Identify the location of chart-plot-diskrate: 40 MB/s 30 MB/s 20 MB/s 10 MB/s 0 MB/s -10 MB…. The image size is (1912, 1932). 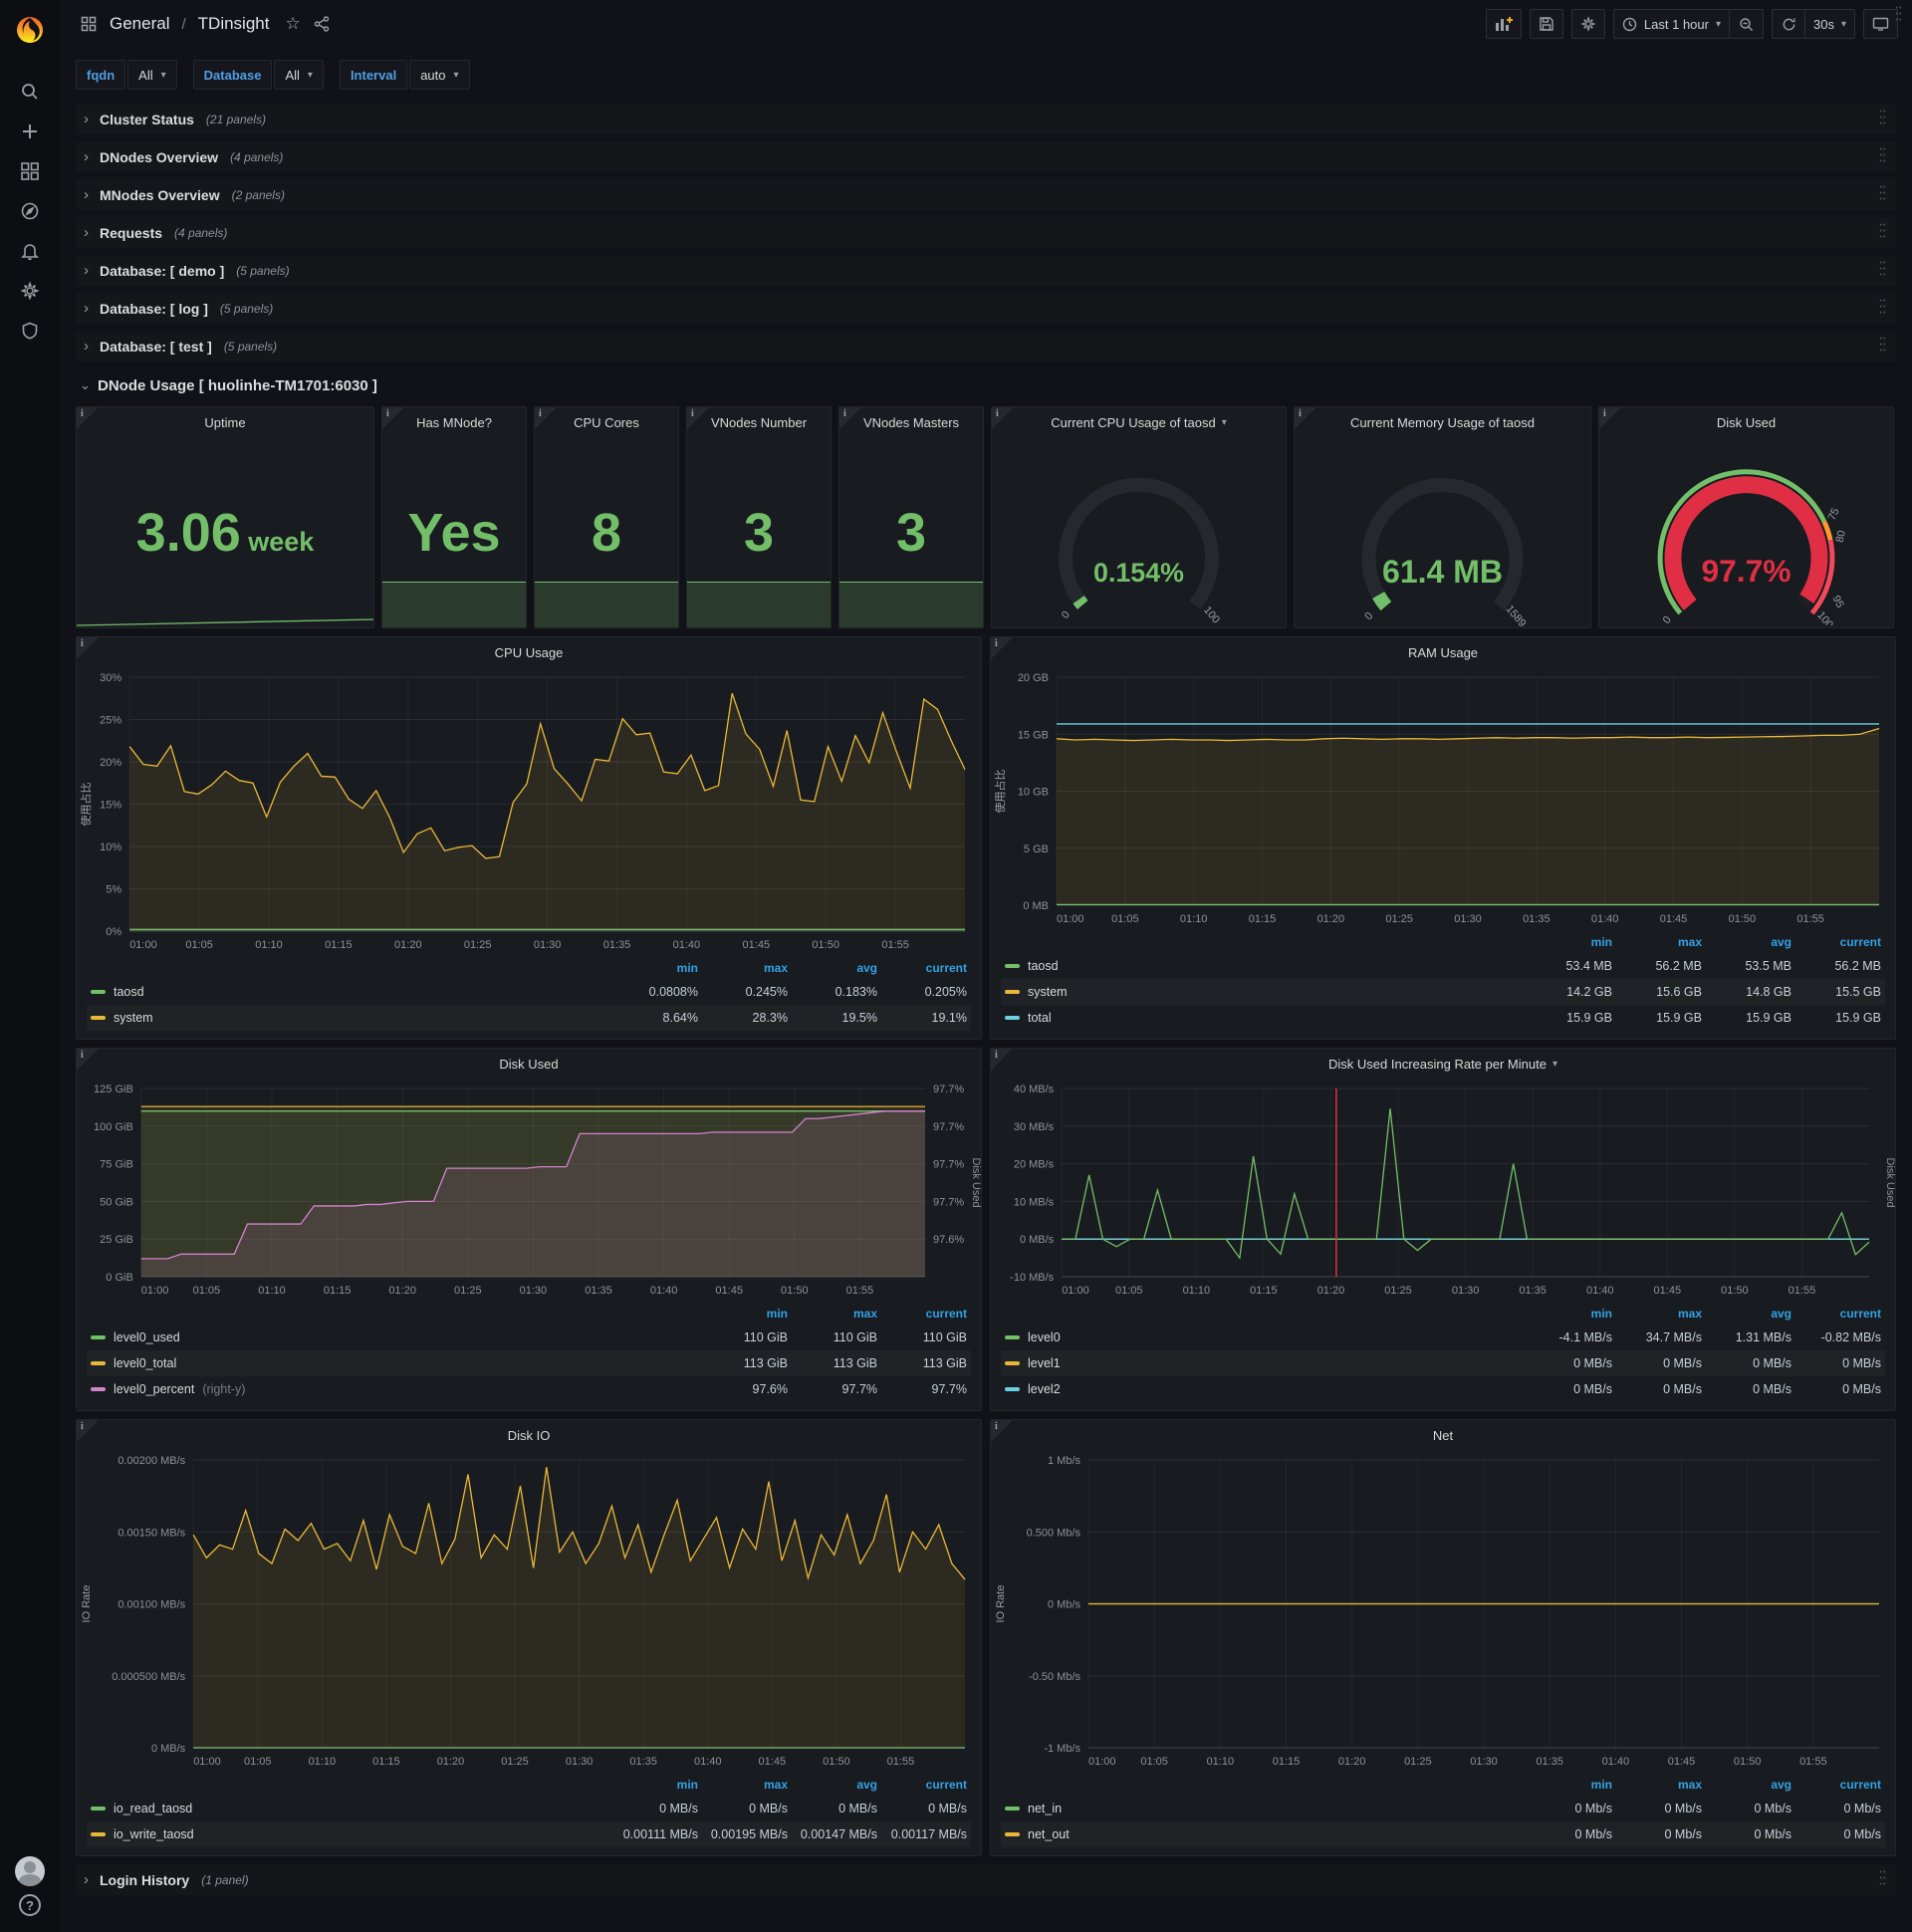
(1443, 1190).